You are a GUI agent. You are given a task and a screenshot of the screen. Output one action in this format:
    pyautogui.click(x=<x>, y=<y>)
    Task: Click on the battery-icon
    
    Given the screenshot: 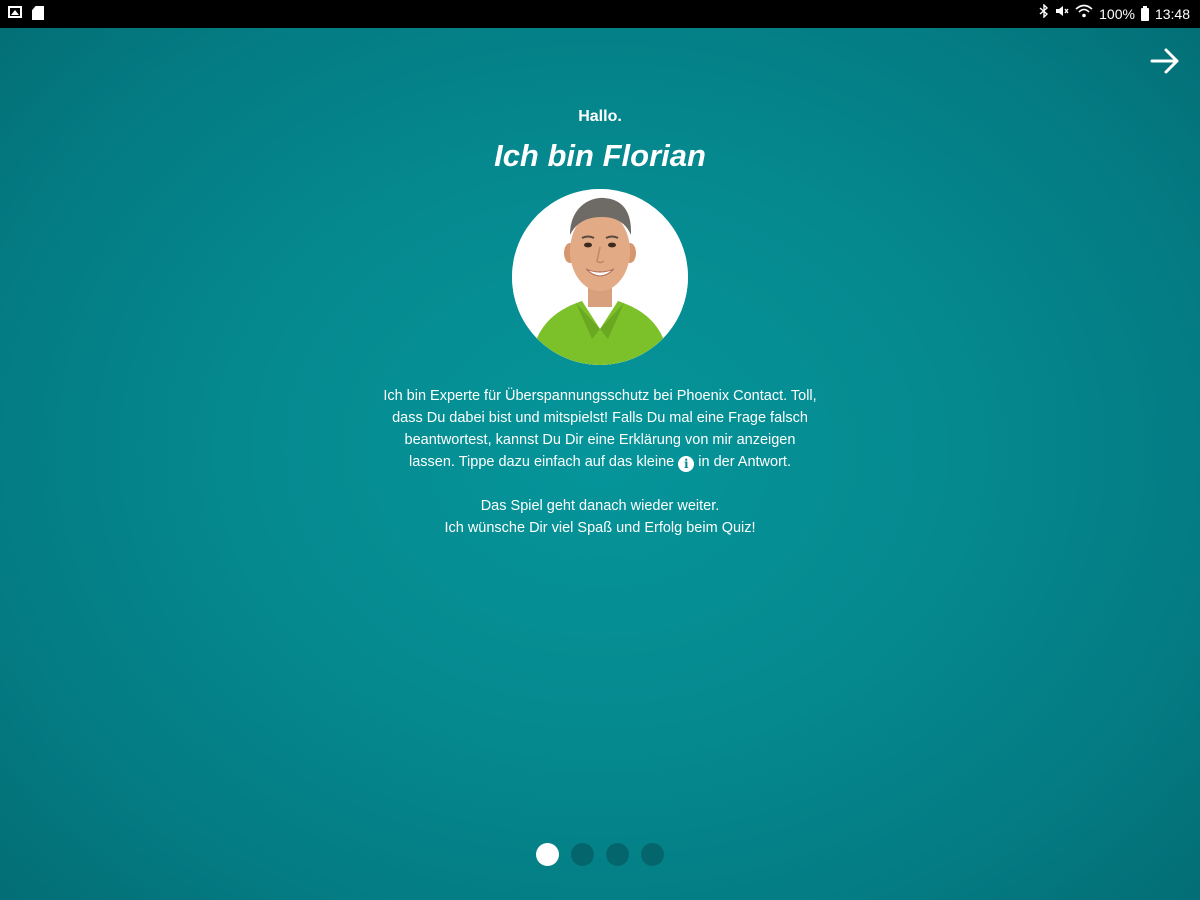 What is the action you would take?
    pyautogui.click(x=1144, y=13)
    